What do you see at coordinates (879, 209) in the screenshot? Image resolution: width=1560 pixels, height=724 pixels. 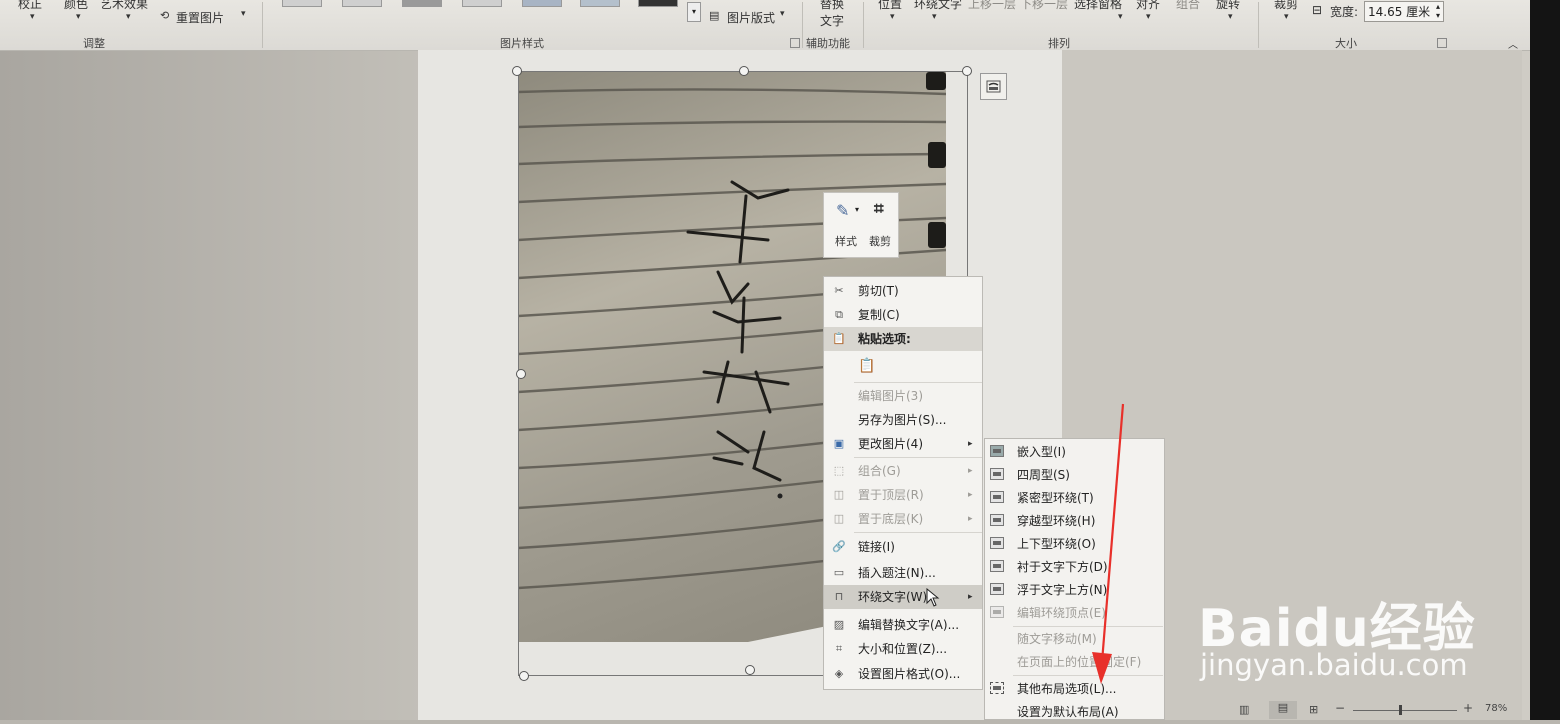 I see `crop-icon: ⌗` at bounding box center [879, 209].